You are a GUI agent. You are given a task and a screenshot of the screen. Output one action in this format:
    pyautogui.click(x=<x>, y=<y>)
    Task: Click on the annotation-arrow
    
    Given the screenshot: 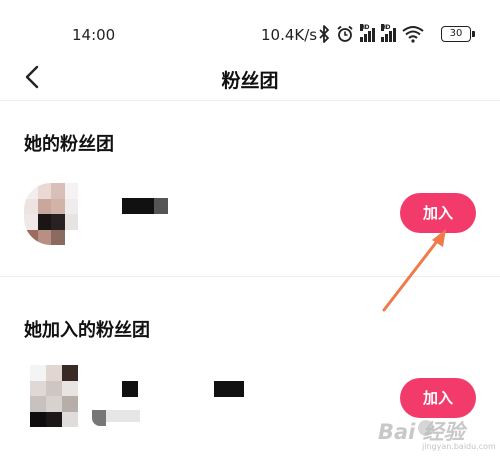 What is the action you would take?
    pyautogui.click(x=414, y=270)
    